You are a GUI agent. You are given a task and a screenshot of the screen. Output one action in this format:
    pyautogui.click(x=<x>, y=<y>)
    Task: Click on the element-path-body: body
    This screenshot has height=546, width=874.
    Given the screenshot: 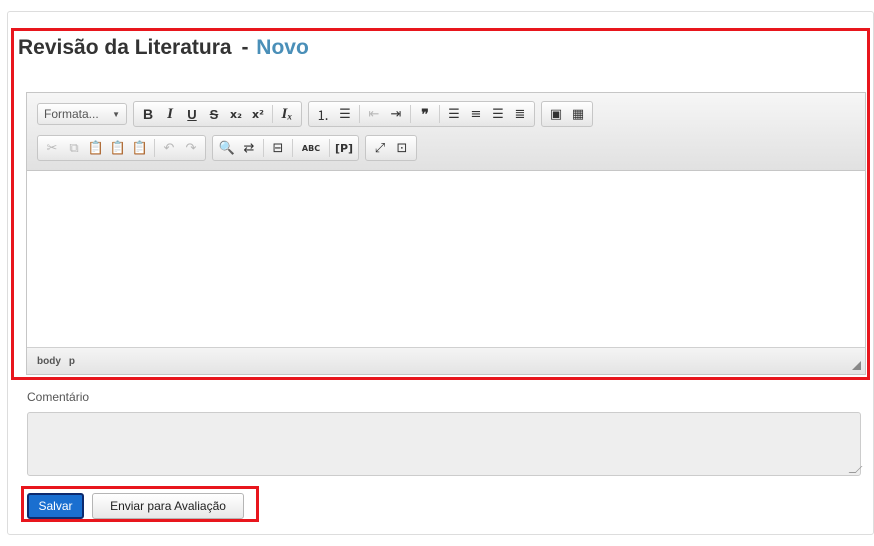 What is the action you would take?
    pyautogui.click(x=49, y=361)
    